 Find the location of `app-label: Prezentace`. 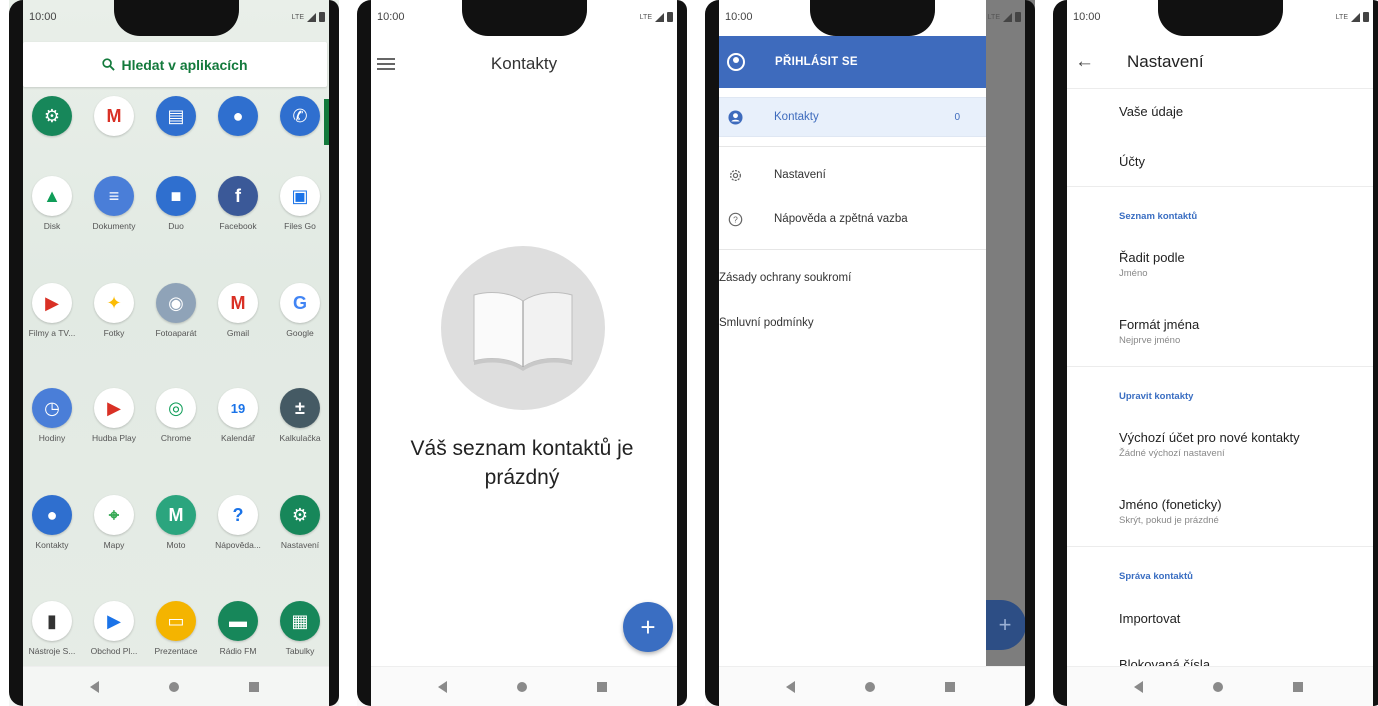

app-label: Prezentace is located at coordinates (176, 651).